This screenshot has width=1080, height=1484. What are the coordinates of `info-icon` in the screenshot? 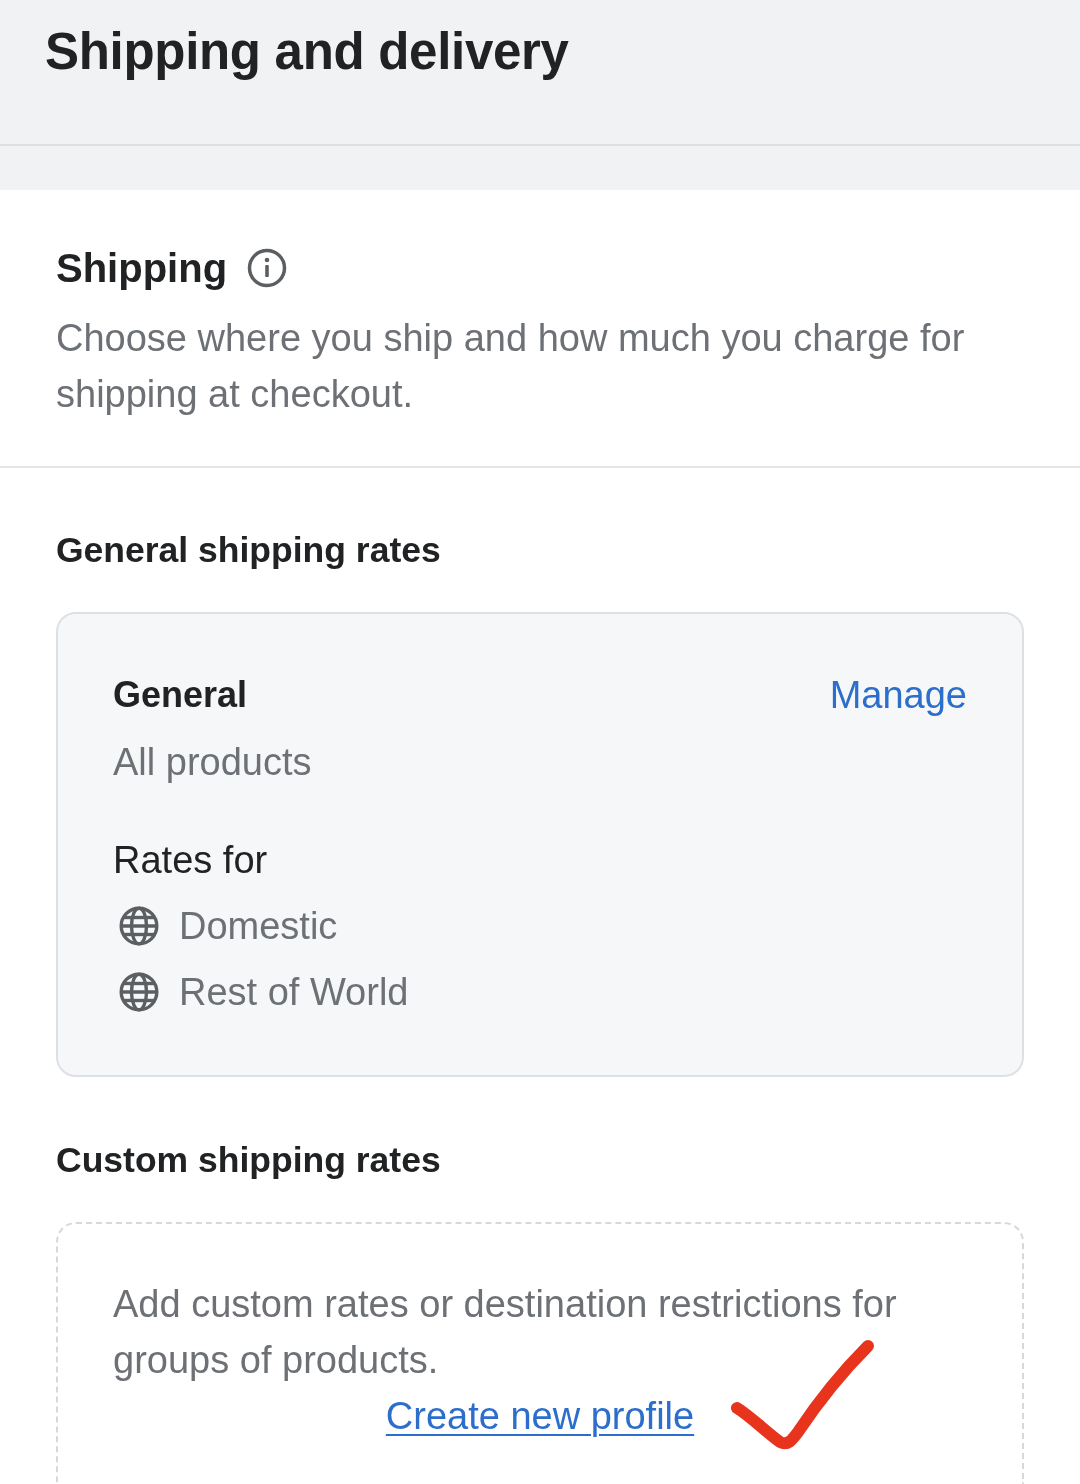 It's located at (267, 268).